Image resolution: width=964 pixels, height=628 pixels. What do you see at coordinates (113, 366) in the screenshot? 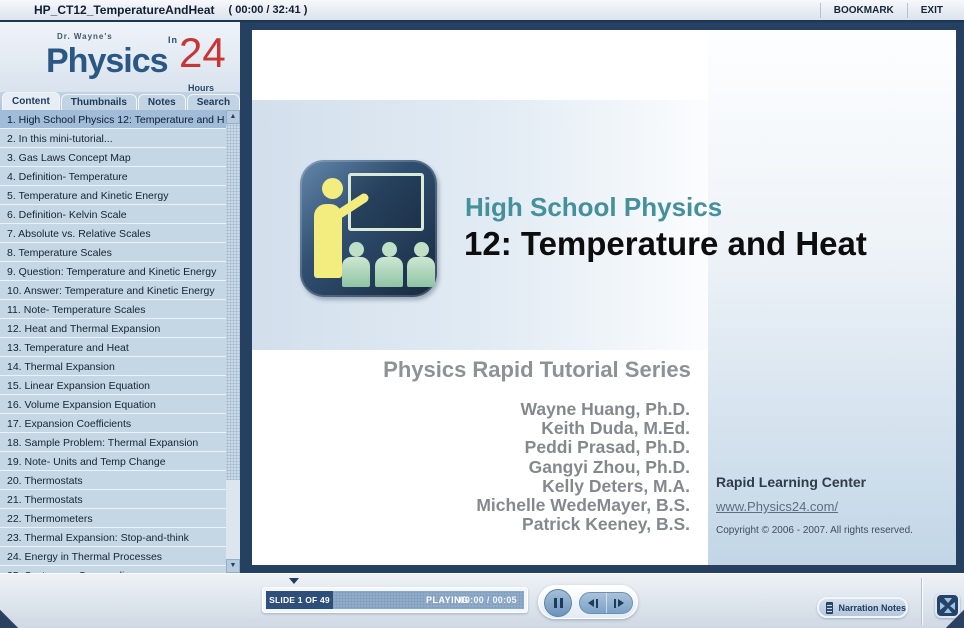
I see `toc-item: 14. Thermal Expansion` at bounding box center [113, 366].